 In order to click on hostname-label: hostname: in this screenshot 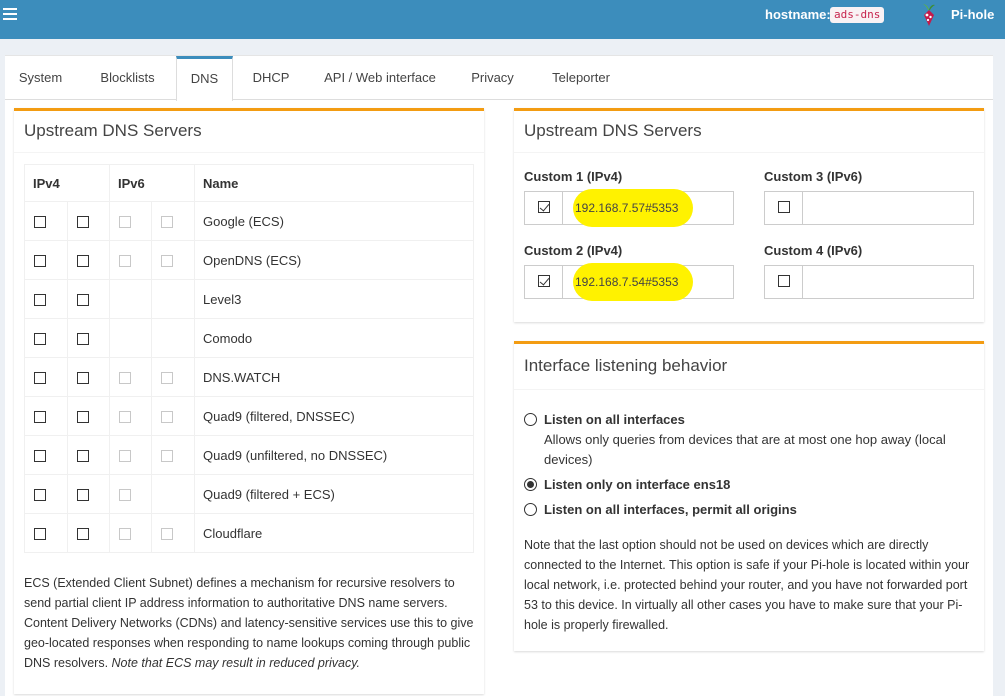, I will do `click(798, 14)`.